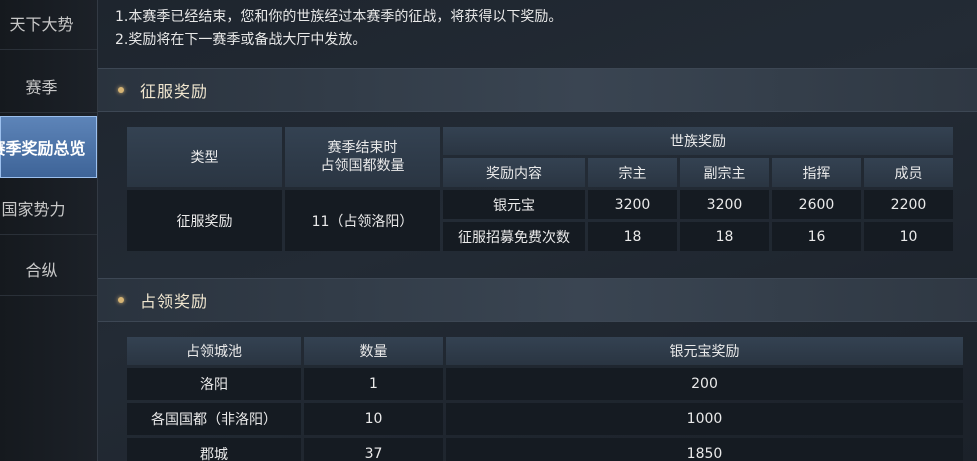  Describe the element at coordinates (704, 419) in the screenshot. I see `cell-reward: 1000` at that location.